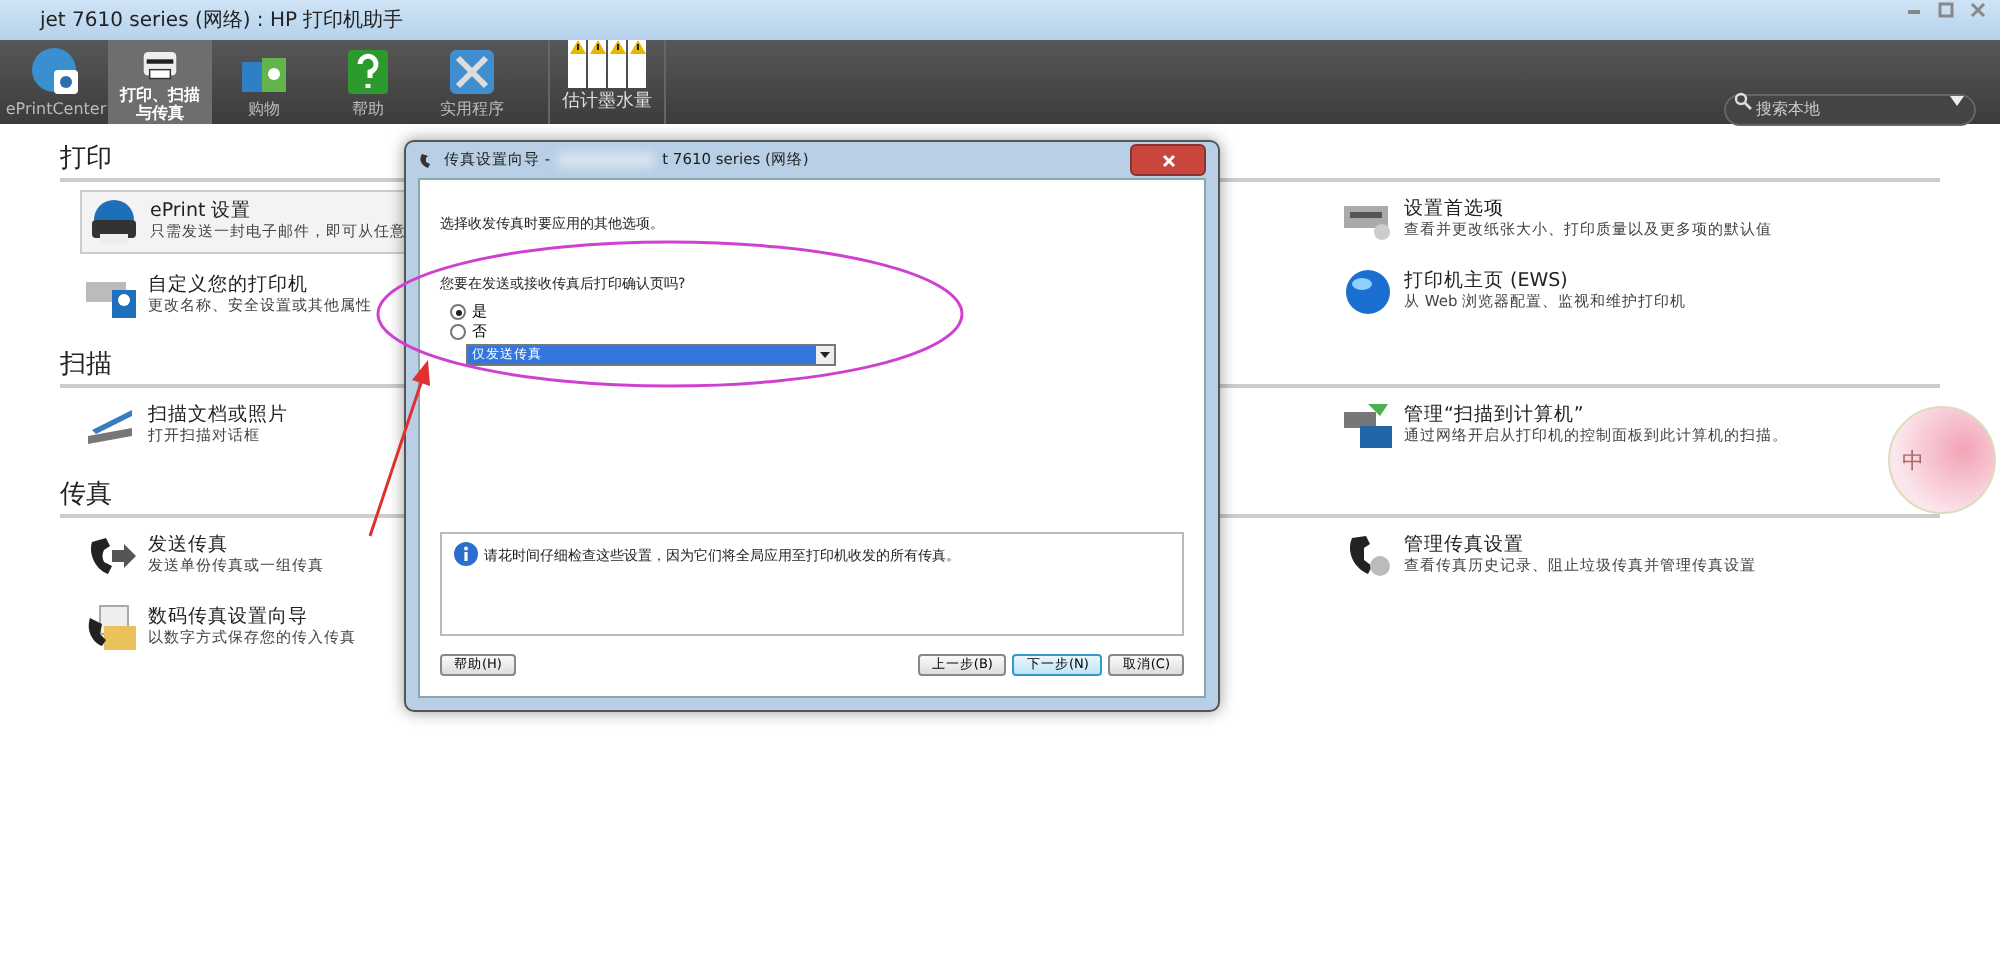 The width and height of the screenshot is (2000, 980). What do you see at coordinates (607, 101) in the screenshot?
I see `ink-level-label: 估计墨水量` at bounding box center [607, 101].